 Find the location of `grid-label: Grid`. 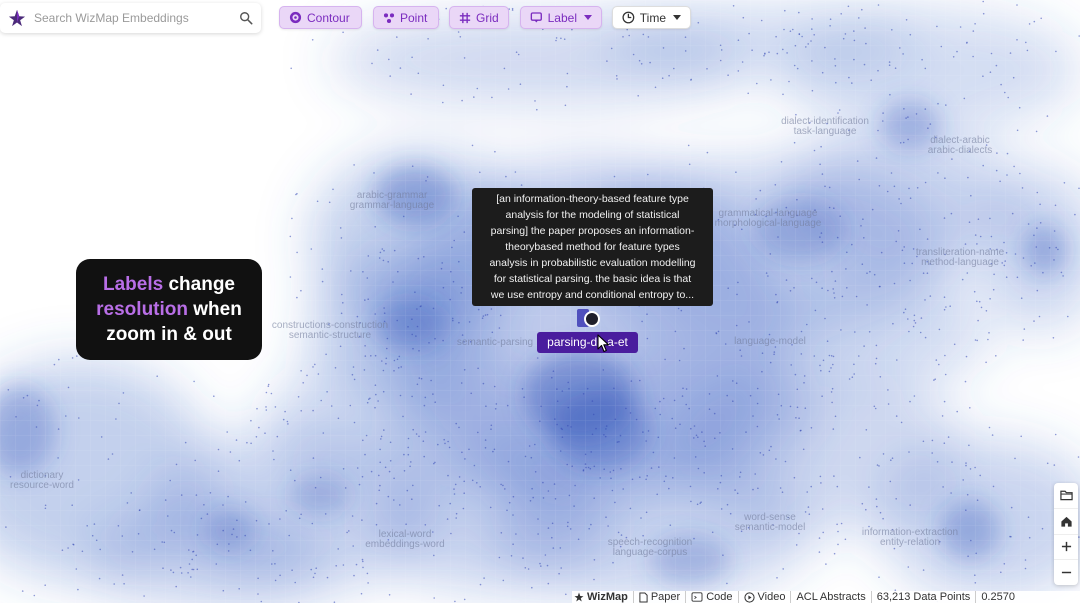

grid-label: Grid is located at coordinates (487, 17).